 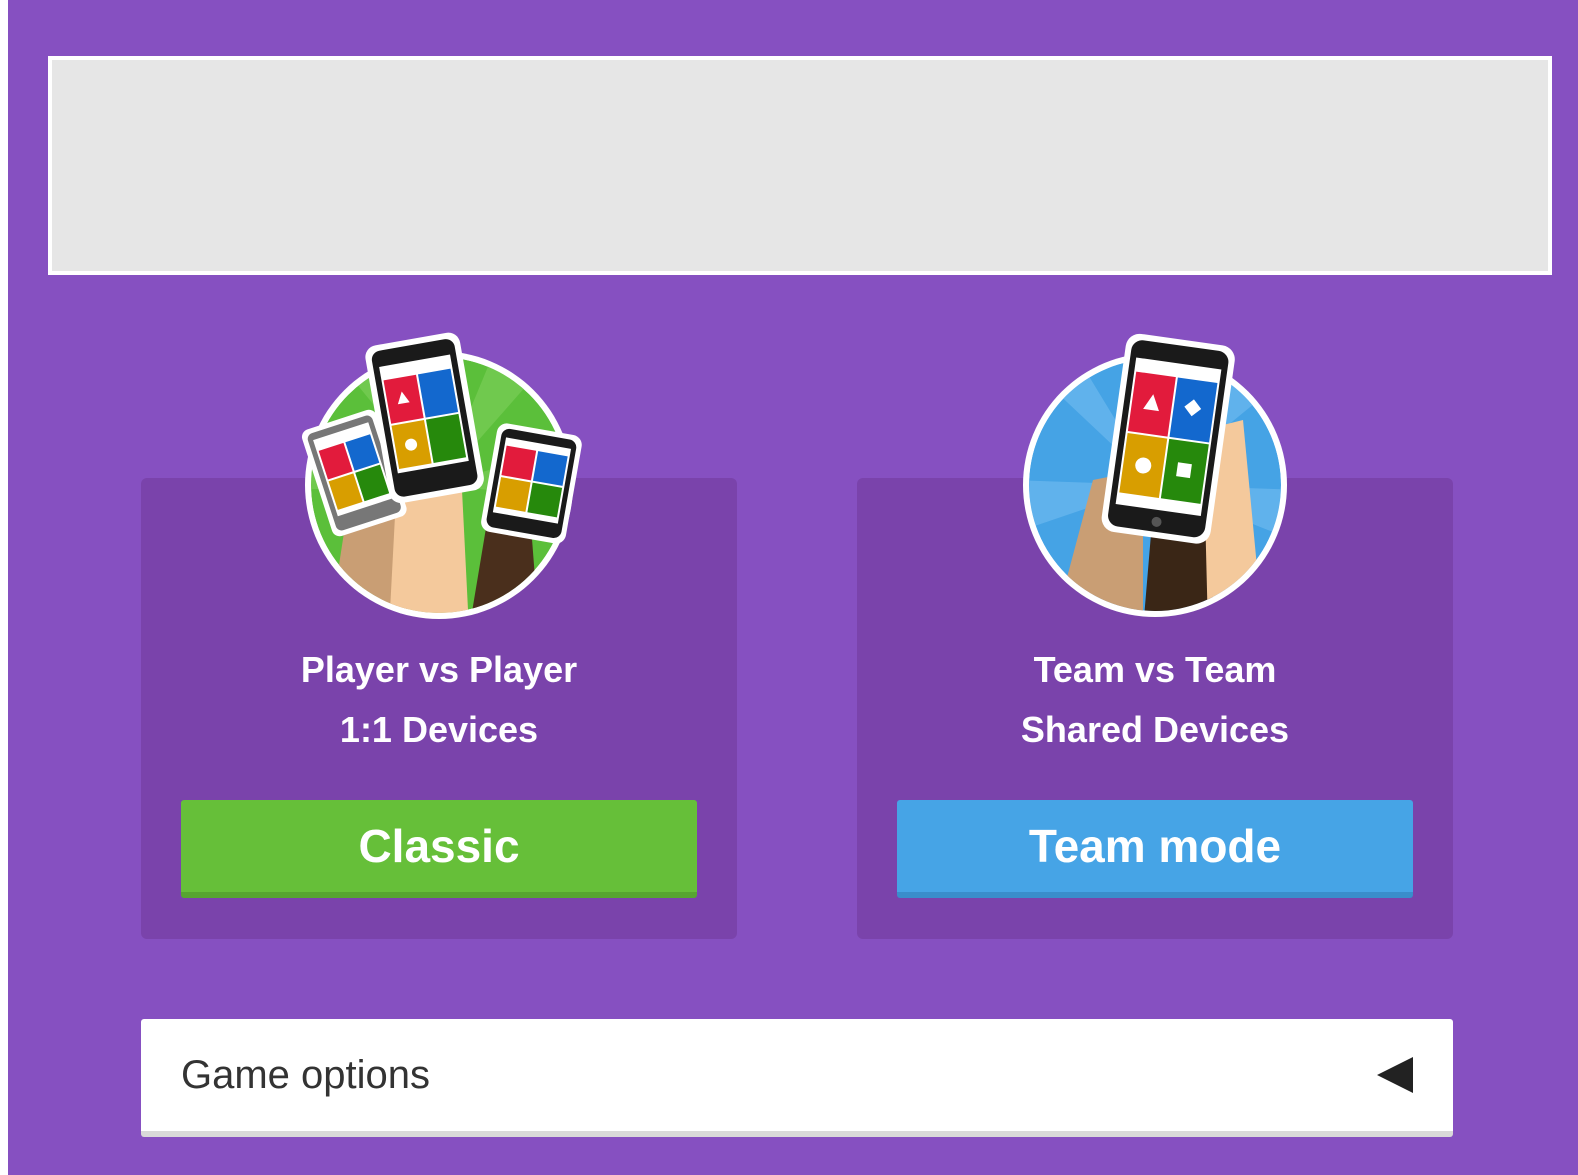 What do you see at coordinates (439, 729) in the screenshot?
I see `classic-mode-subtitle: 1:1 Devices` at bounding box center [439, 729].